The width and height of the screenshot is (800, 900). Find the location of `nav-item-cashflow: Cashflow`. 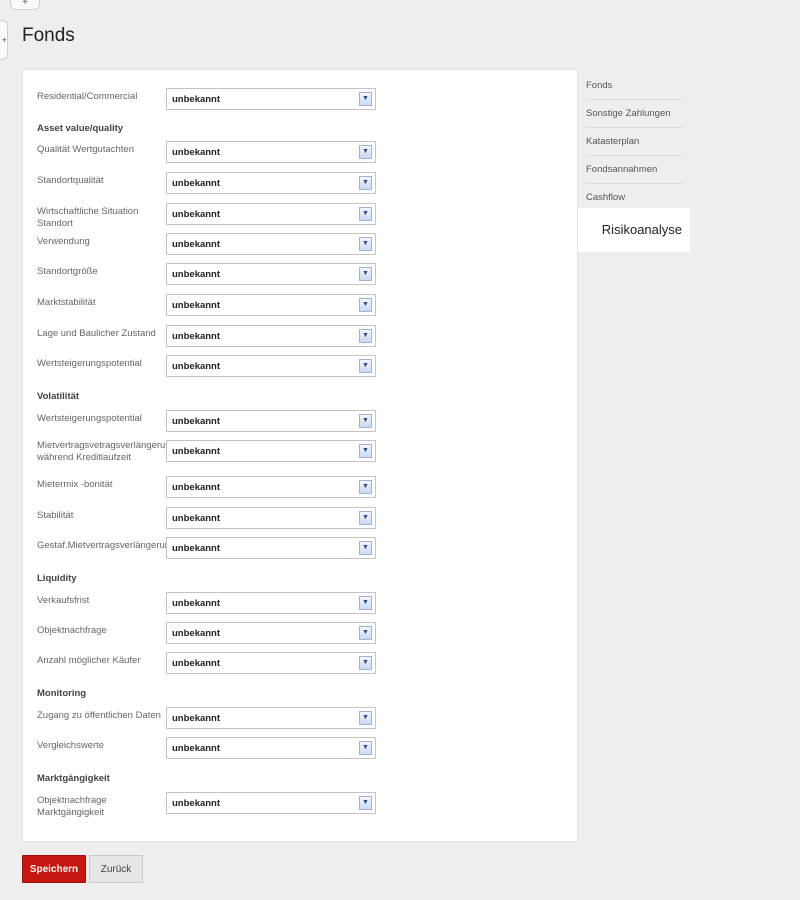

nav-item-cashflow: Cashflow is located at coordinates (635, 197).